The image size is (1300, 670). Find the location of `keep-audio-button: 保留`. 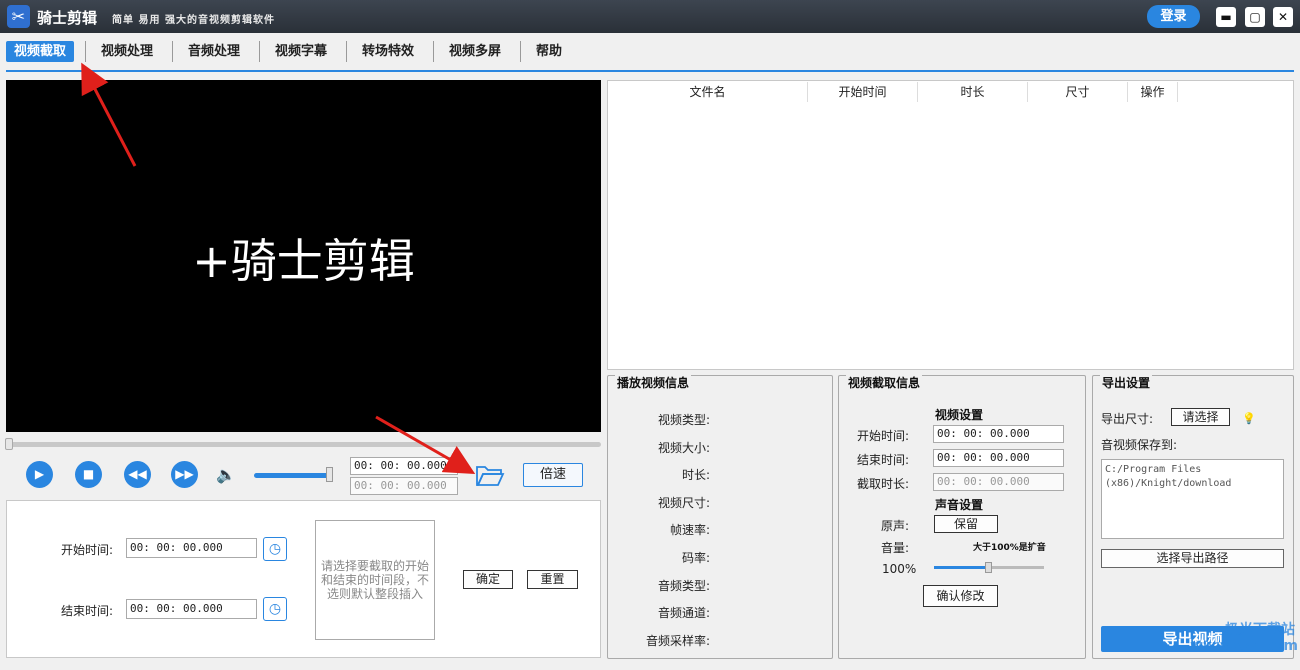

keep-audio-button: 保留 is located at coordinates (966, 524).